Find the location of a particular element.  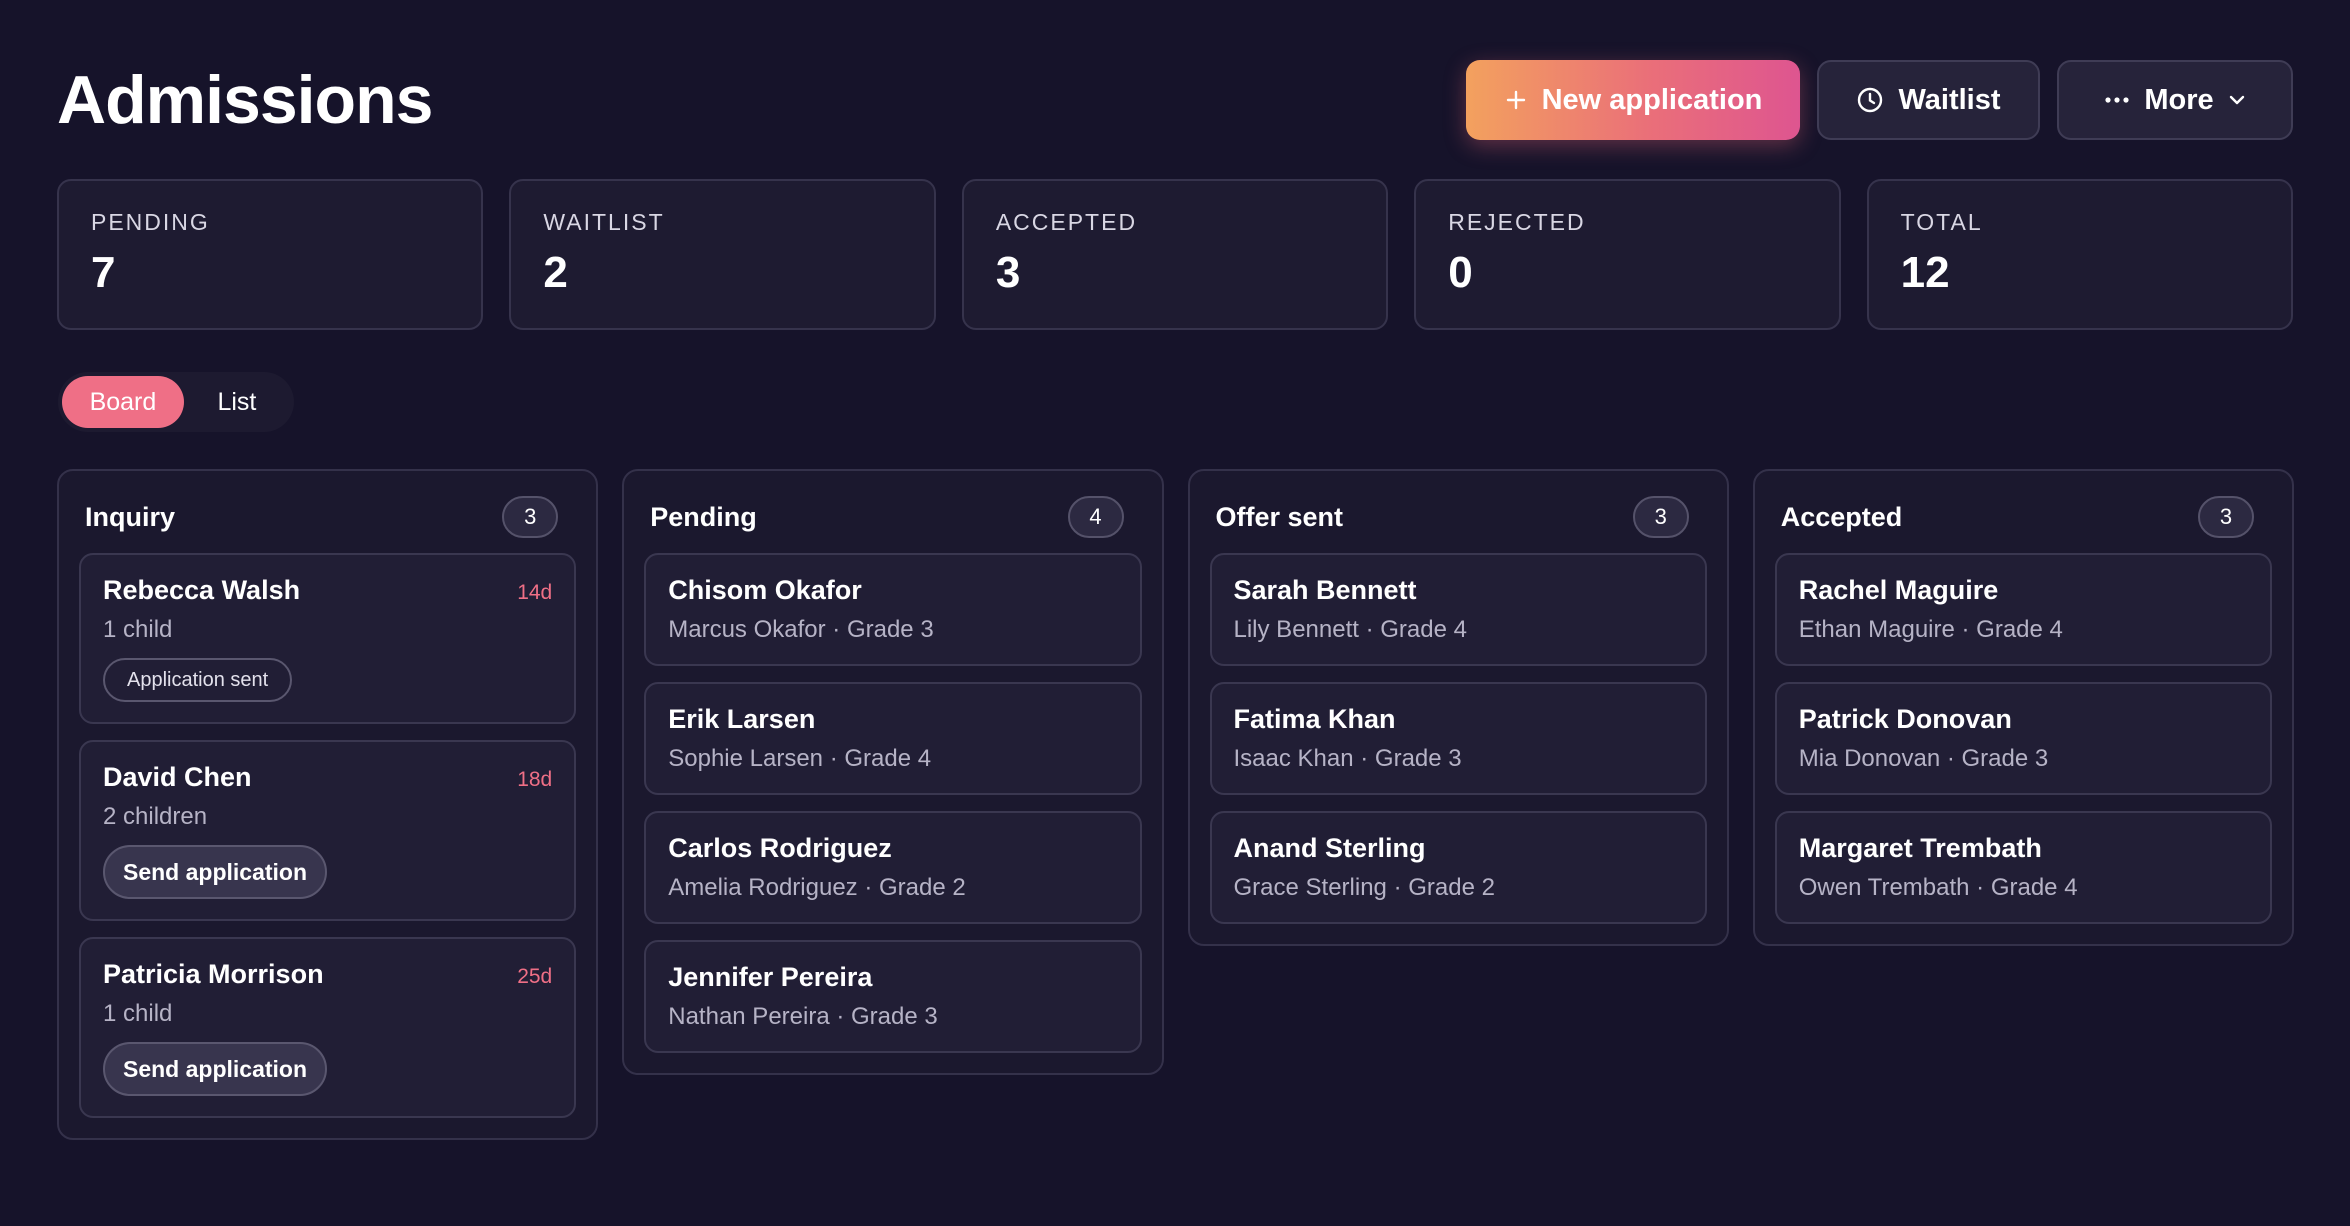

card-subtitle: Nathan Pereira · Grade 3 is located at coordinates (803, 1016).